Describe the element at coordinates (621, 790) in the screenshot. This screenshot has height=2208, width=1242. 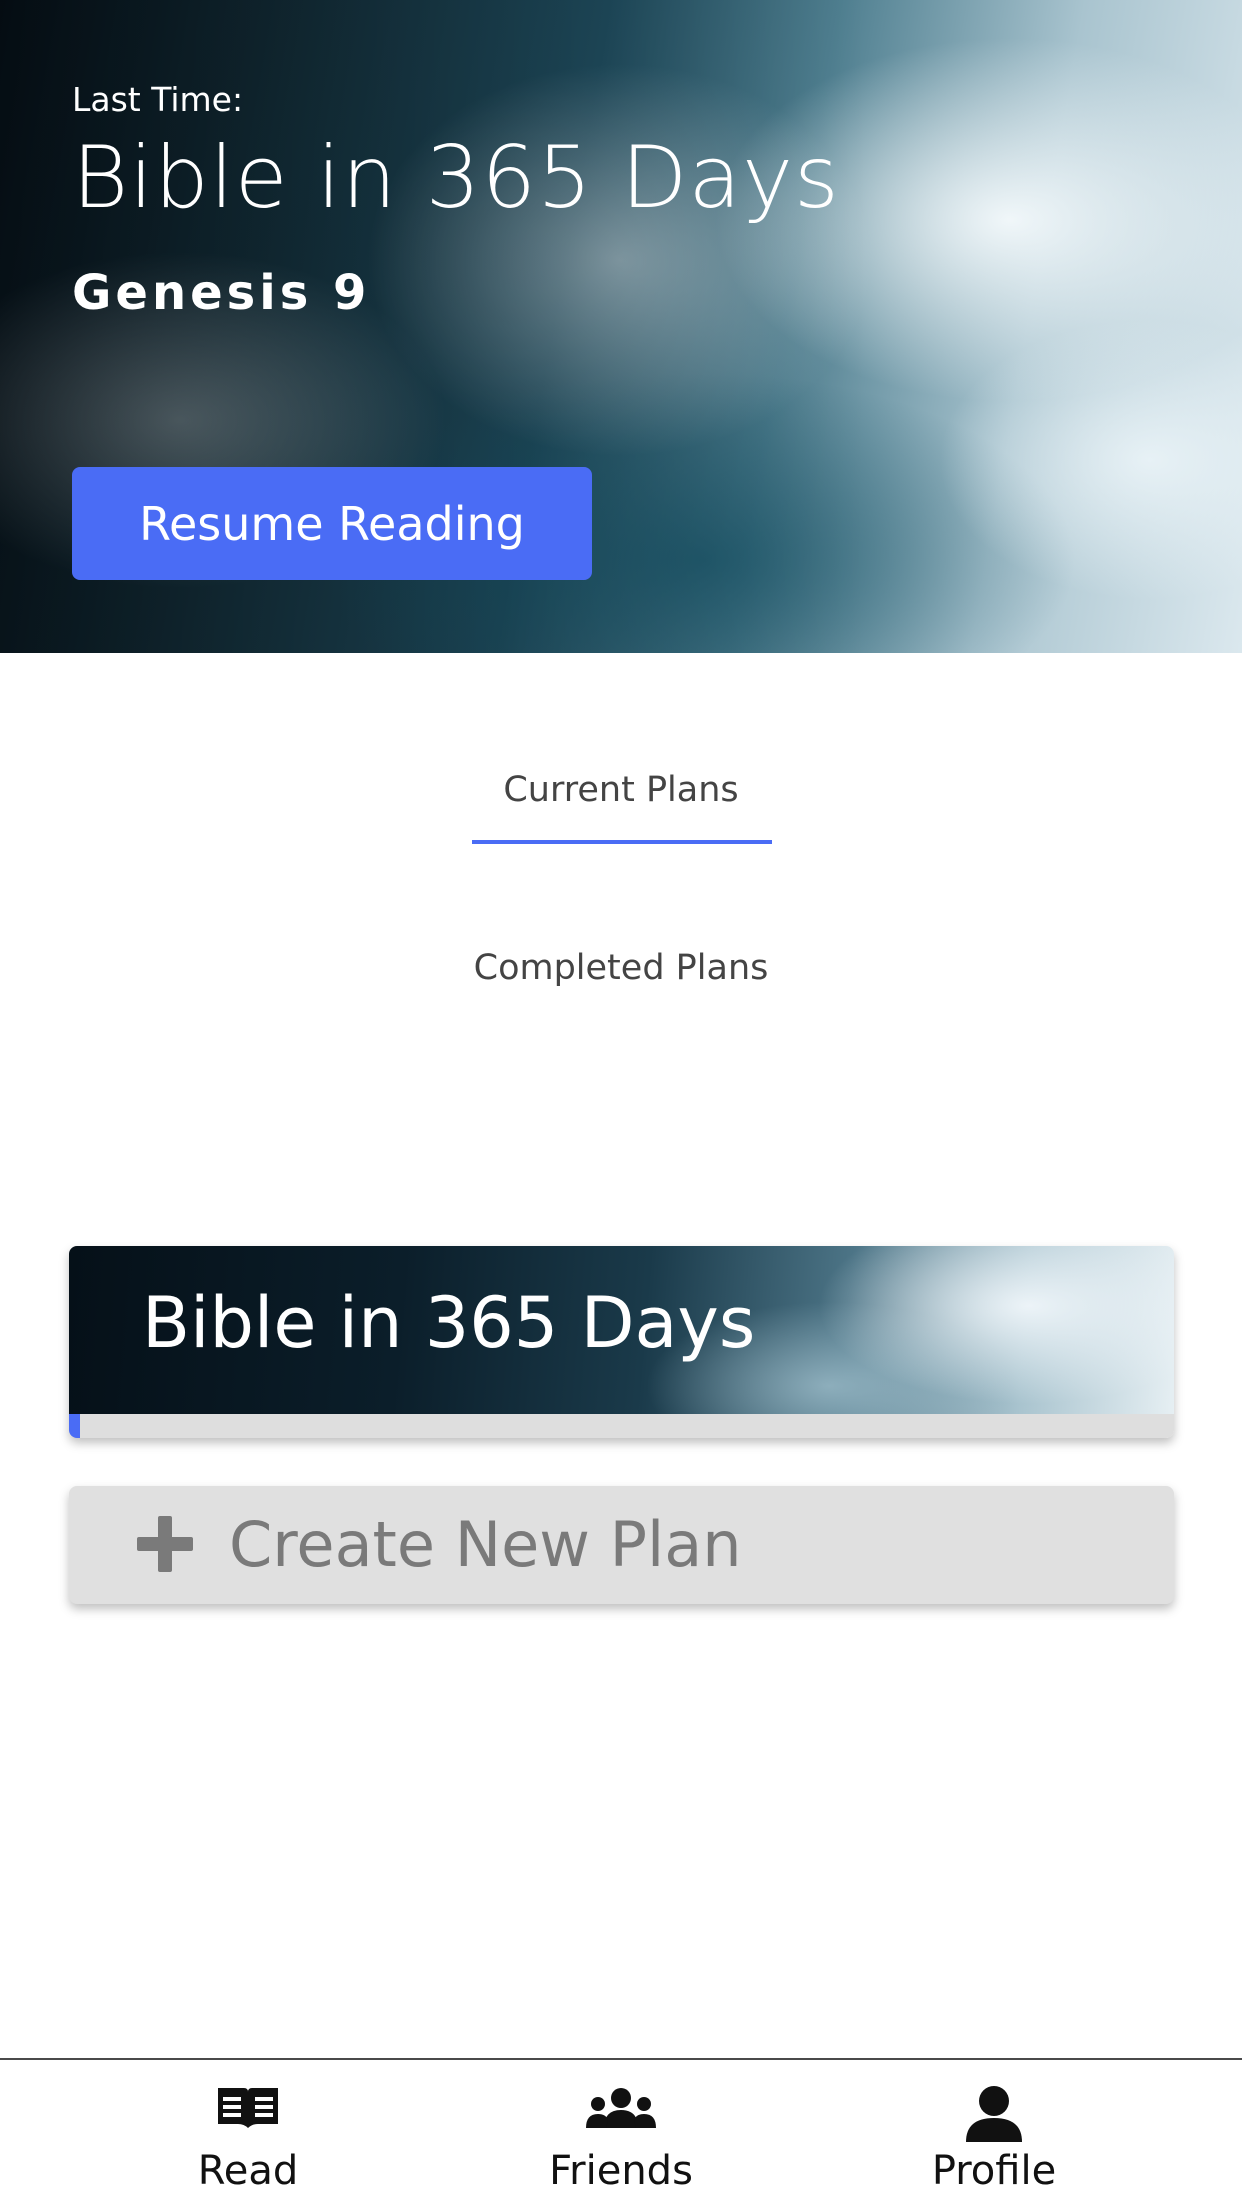
I see `tab-current-plans: Current Plans` at that location.